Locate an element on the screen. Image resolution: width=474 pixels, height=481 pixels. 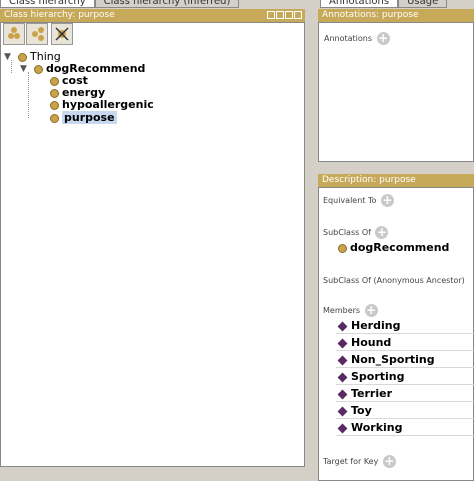
float-icon is located at coordinates (289, 15).